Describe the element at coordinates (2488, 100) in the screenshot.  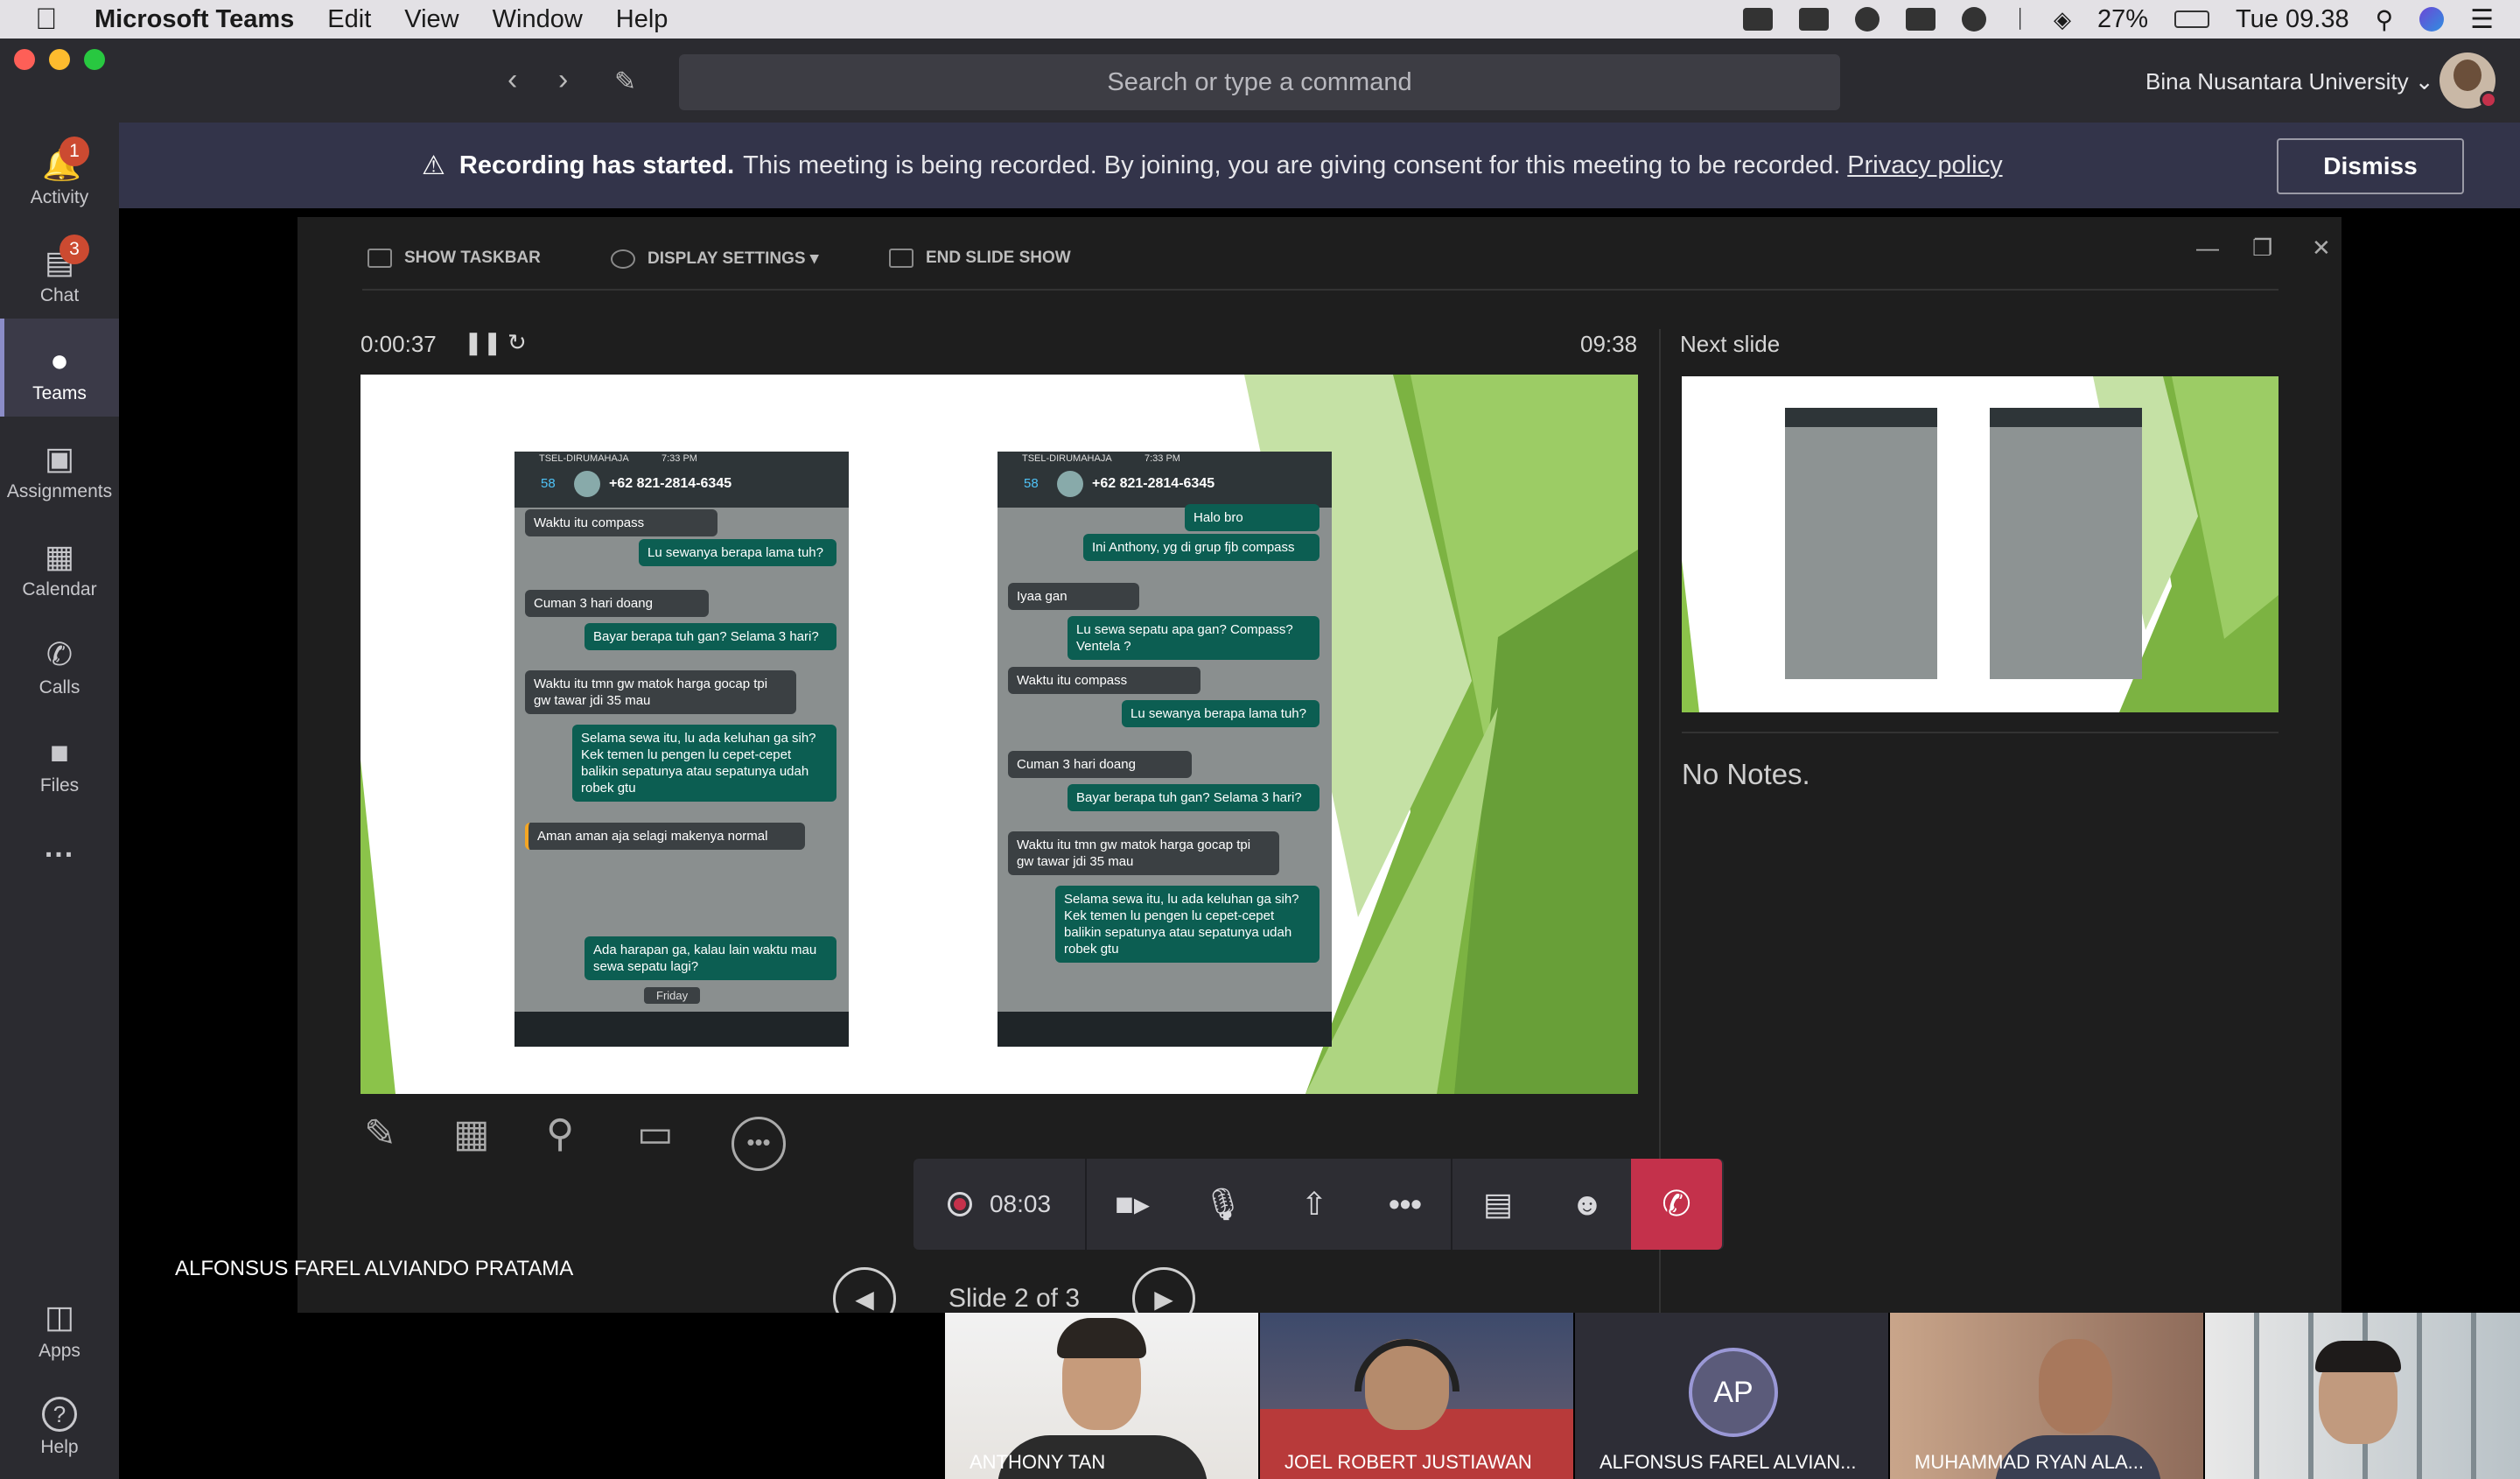
I see `presence-busy-icon` at that location.